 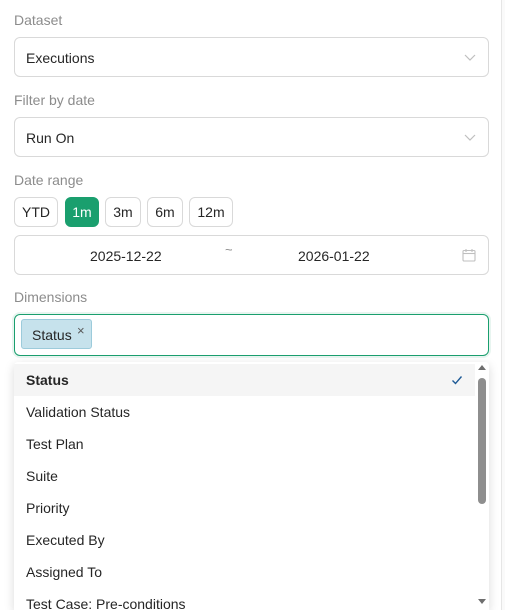 I want to click on option-label: Suite, so click(x=42, y=476).